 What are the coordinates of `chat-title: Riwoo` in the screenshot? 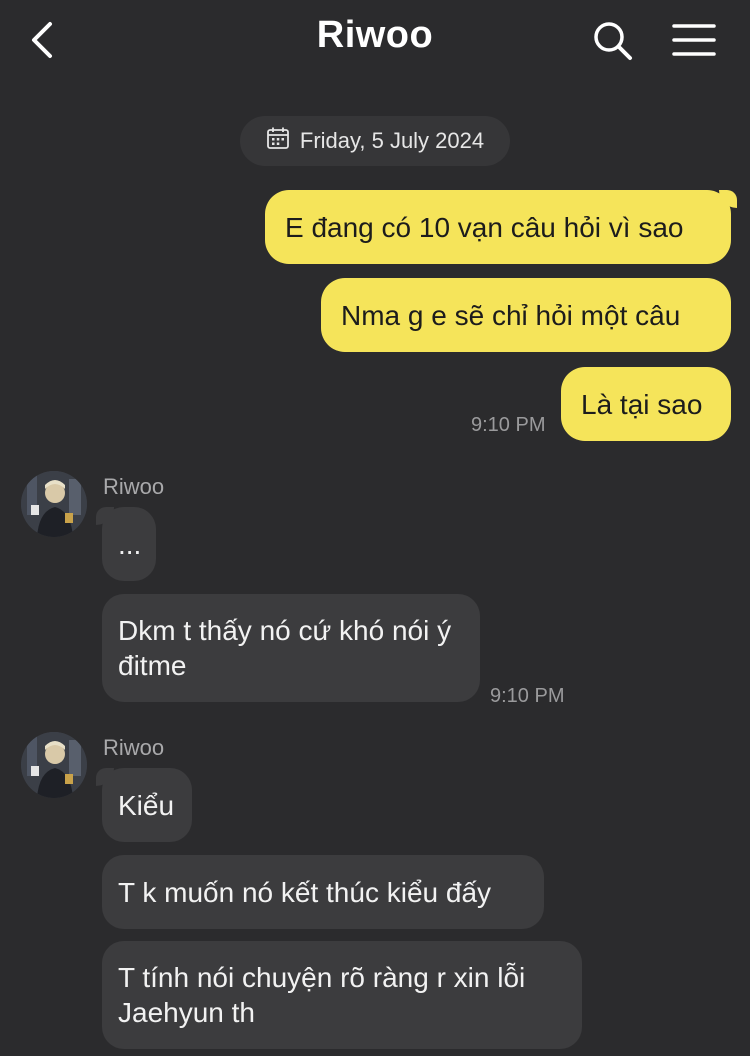 It's located at (375, 35).